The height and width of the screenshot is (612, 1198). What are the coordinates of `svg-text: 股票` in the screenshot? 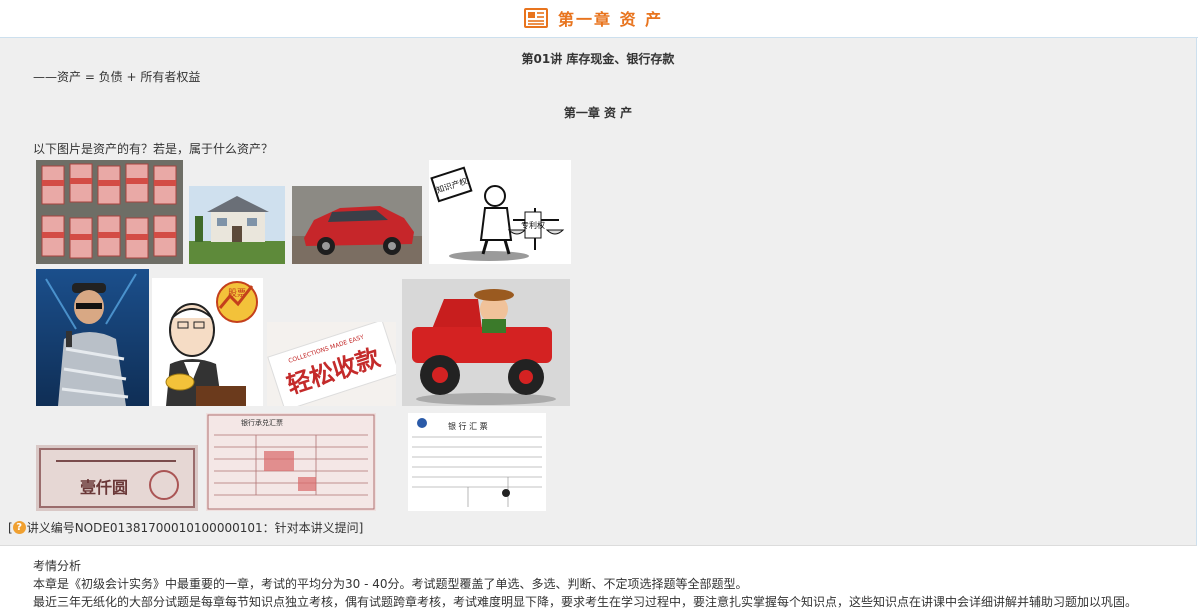 It's located at (237, 293).